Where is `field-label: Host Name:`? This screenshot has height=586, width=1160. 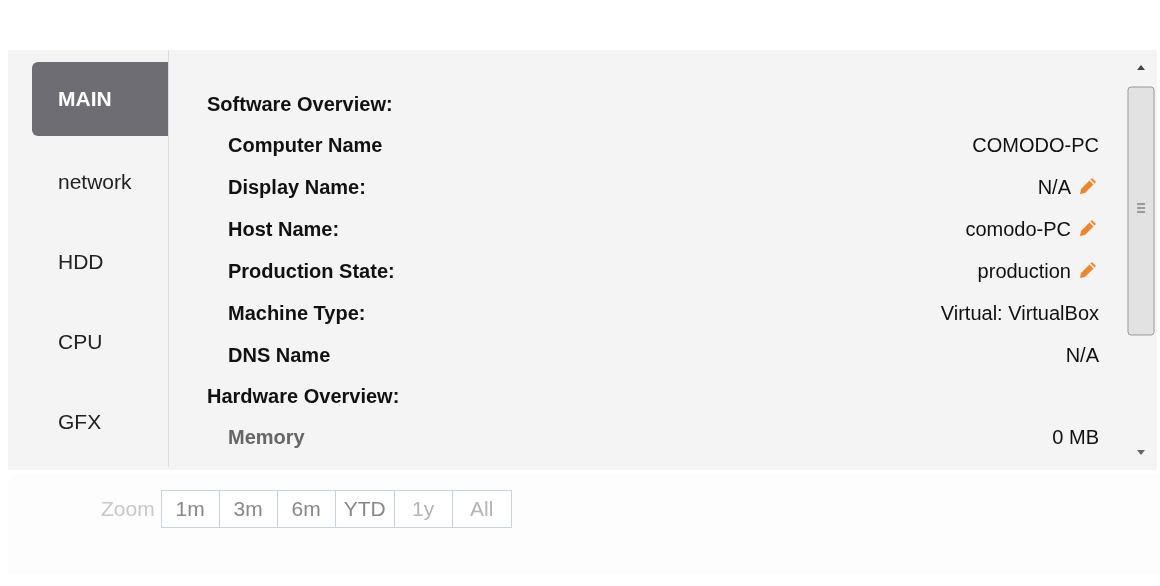 field-label: Host Name: is located at coordinates (284, 229).